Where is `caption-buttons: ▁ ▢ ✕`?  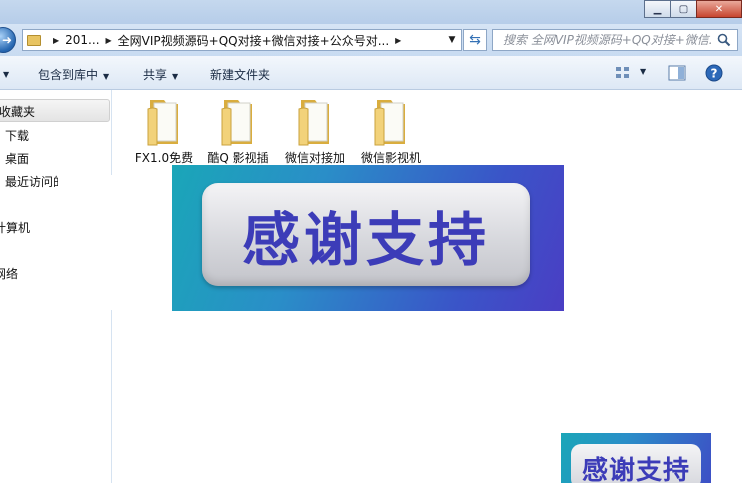 caption-buttons: ▁ ▢ ✕ is located at coordinates (693, 9).